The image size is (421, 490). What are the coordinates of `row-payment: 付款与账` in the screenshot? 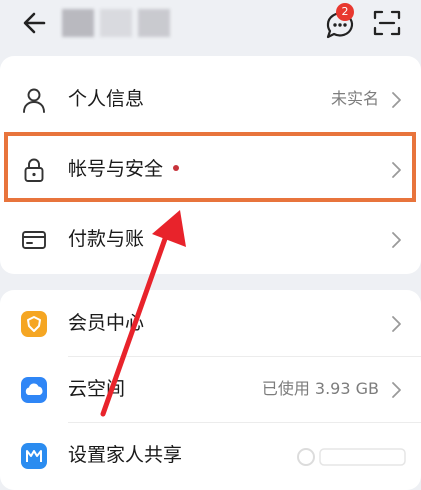 It's located at (210, 239).